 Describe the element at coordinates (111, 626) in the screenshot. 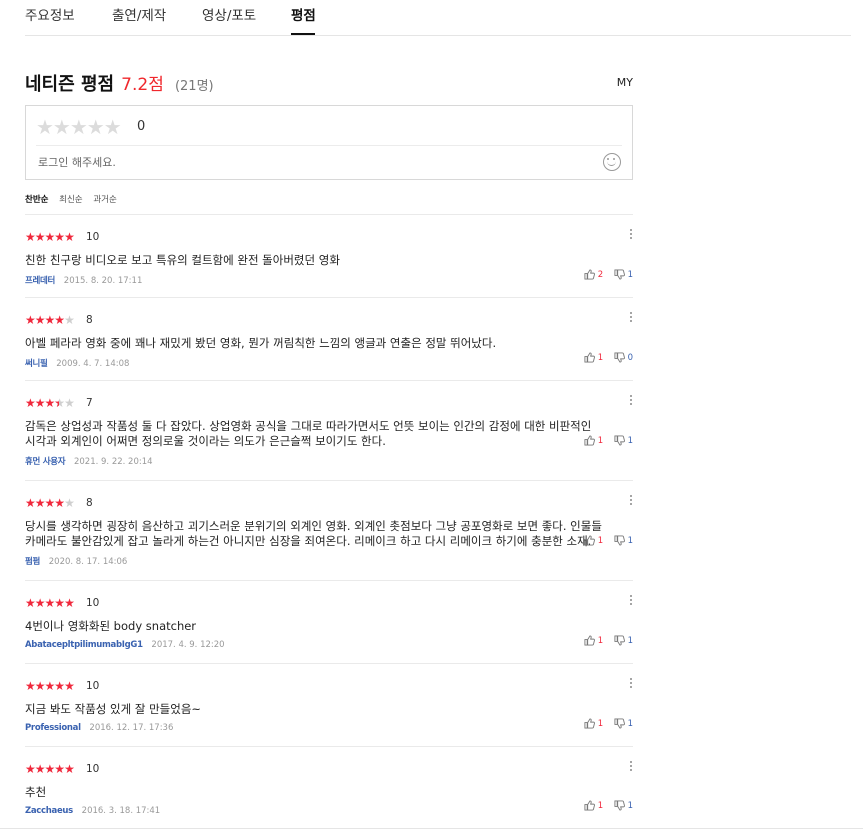

I see `review-text: 4번이나 영화화된 body snatcher` at that location.